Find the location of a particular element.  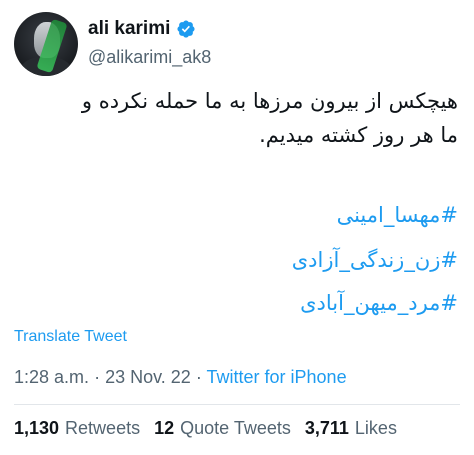

verified-badge-icon is located at coordinates (186, 29).